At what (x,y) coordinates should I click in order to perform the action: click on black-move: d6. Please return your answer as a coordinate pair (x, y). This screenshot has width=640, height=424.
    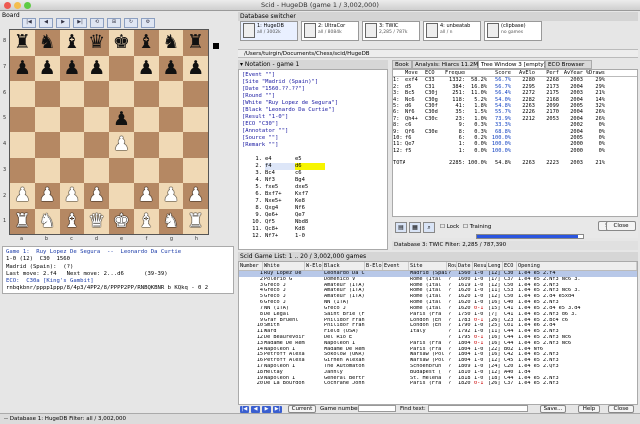
    Looking at the image, I should click on (310, 166).